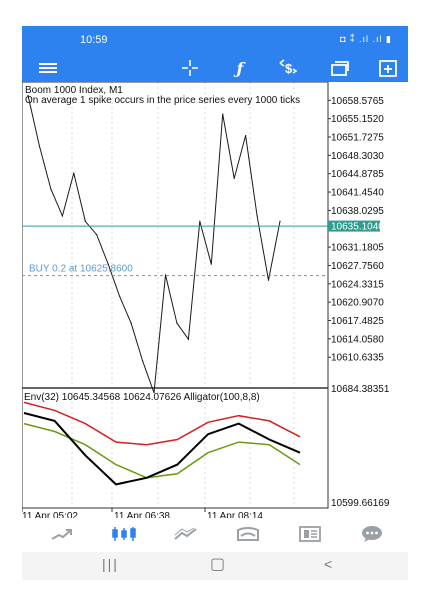 The width and height of the screenshot is (428, 589). What do you see at coordinates (357, 358) in the screenshot?
I see `price-tick-label: 10610.6335` at bounding box center [357, 358].